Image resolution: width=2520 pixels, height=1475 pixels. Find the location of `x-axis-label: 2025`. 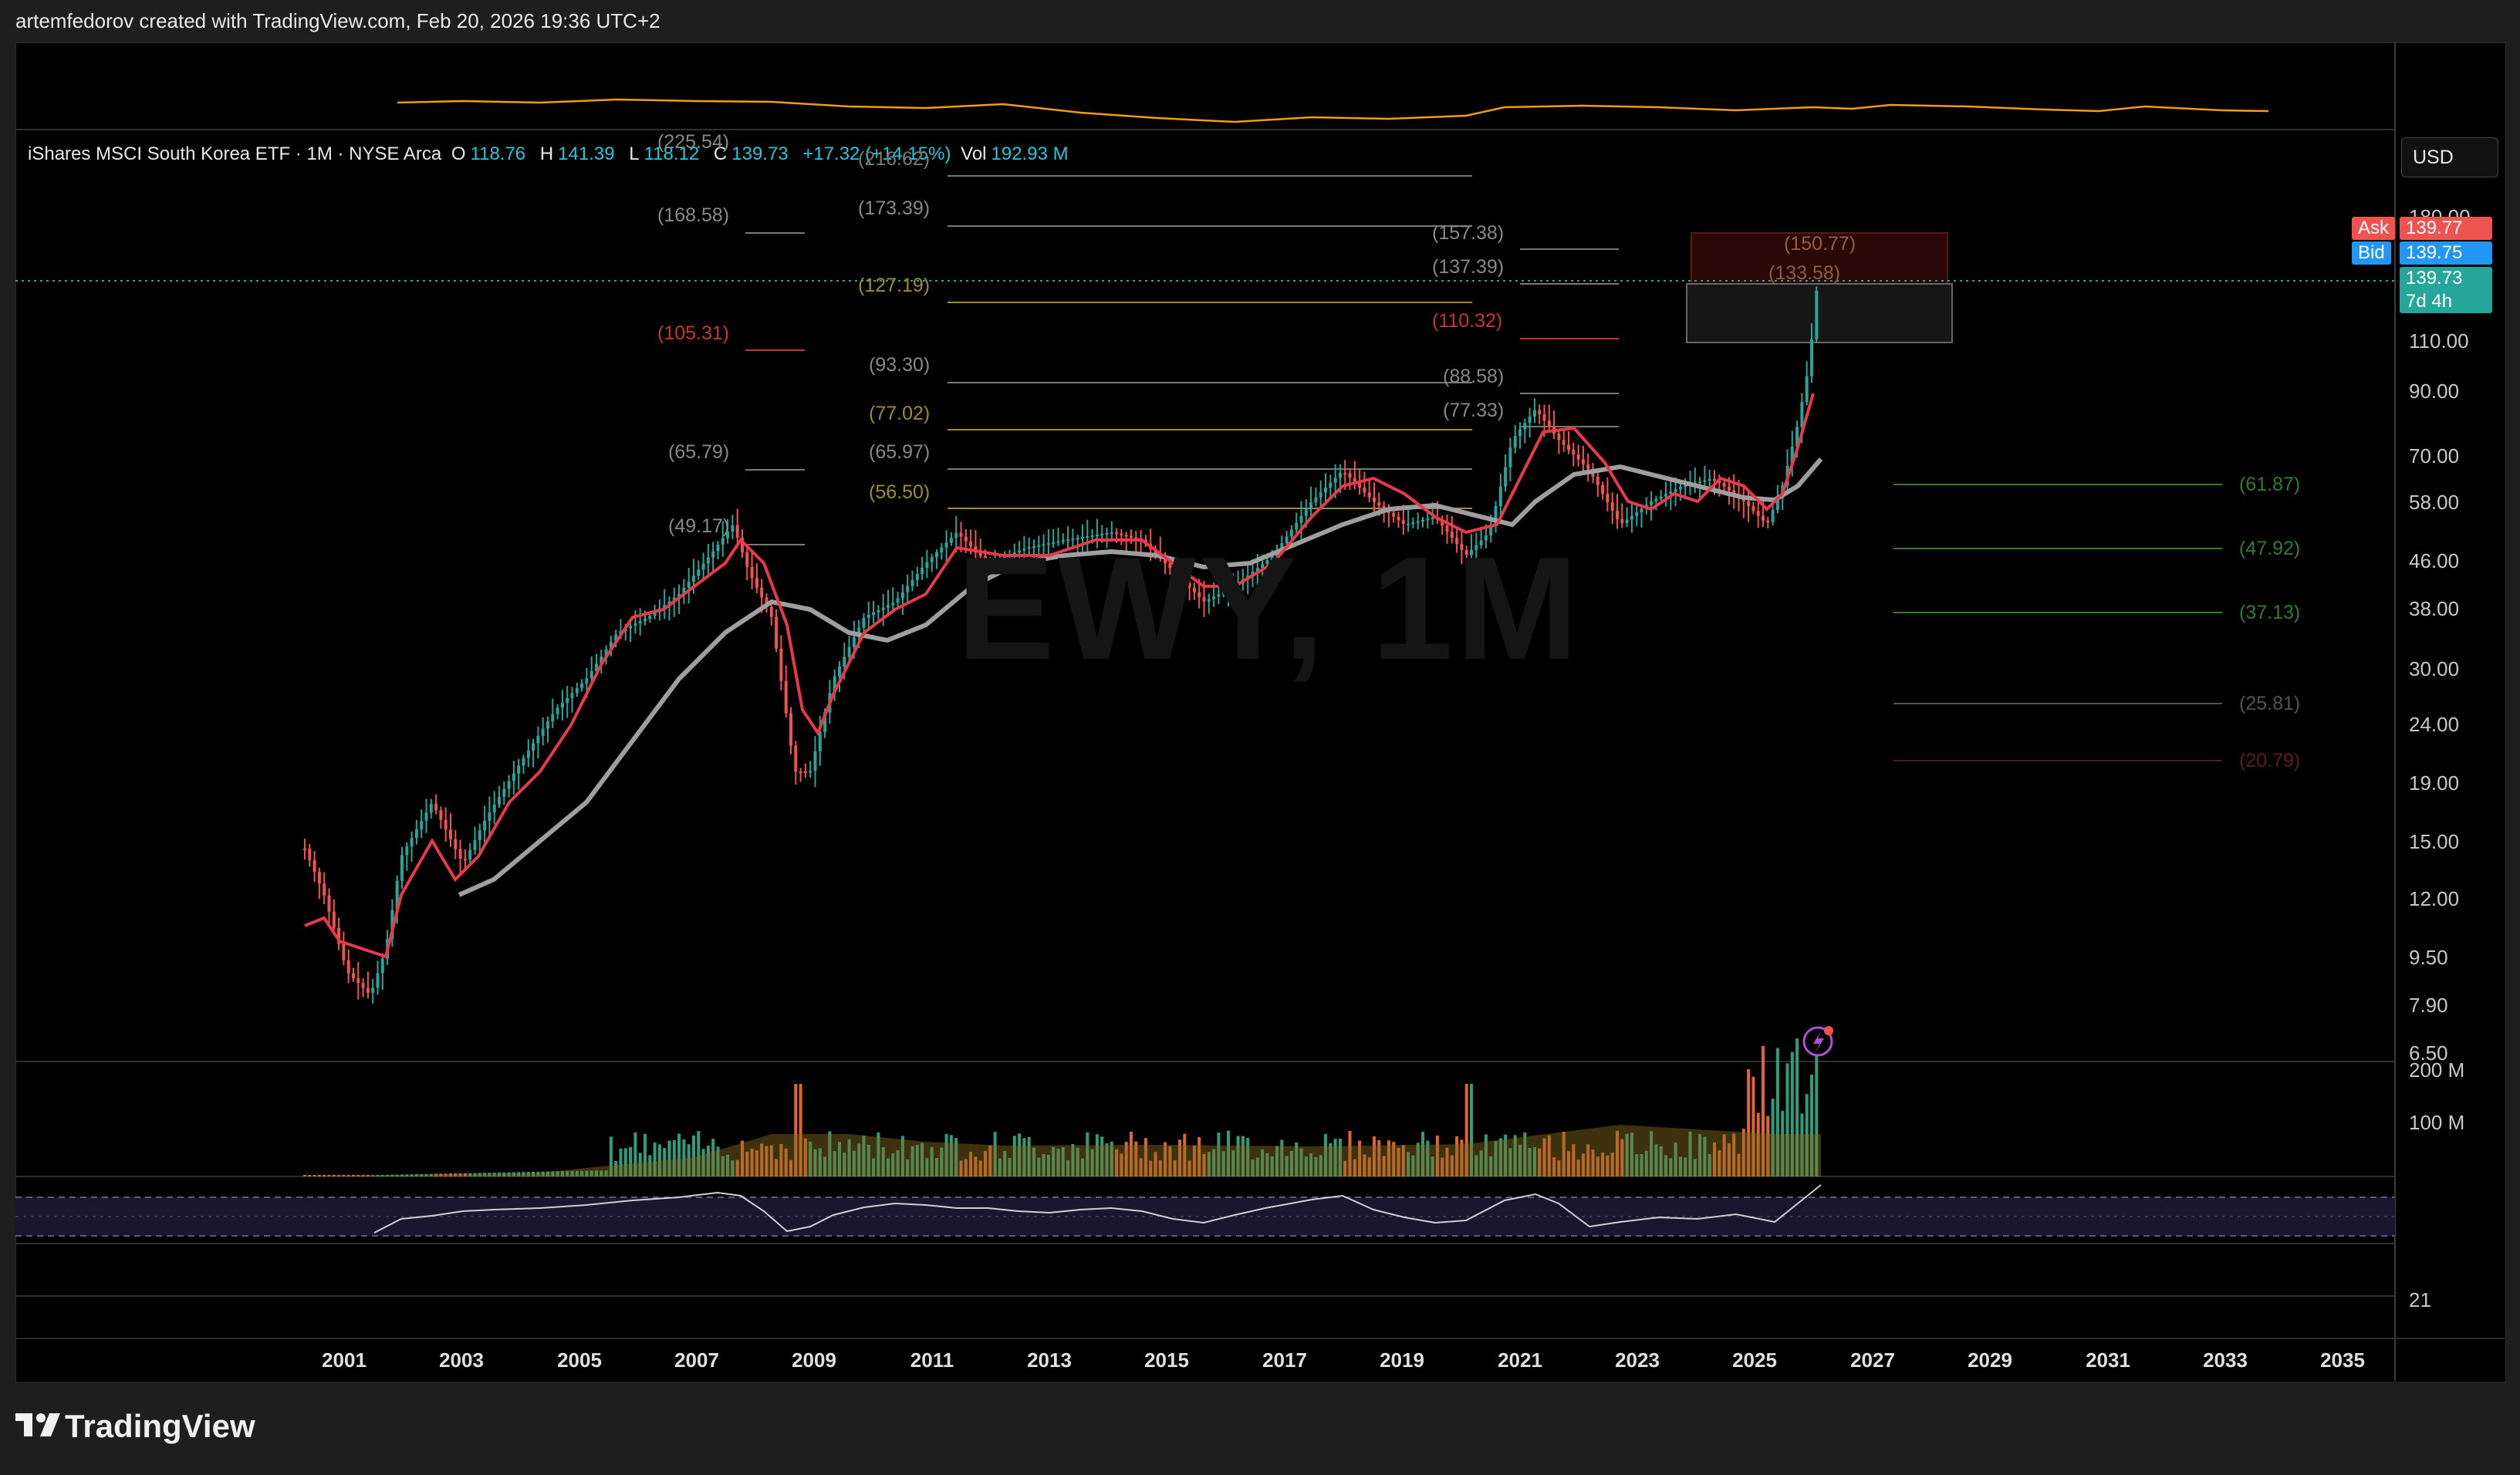

x-axis-label: 2025 is located at coordinates (1755, 1360).